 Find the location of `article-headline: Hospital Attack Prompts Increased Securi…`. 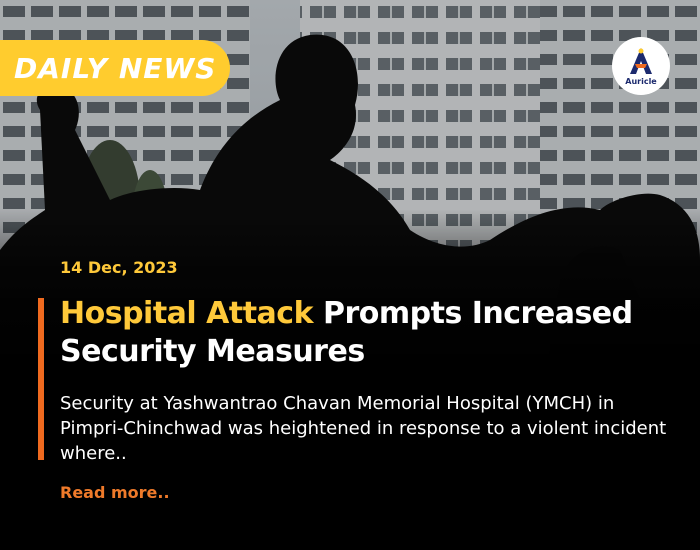

article-headline: Hospital Attack Prompts Increased Securi… is located at coordinates (370, 333).